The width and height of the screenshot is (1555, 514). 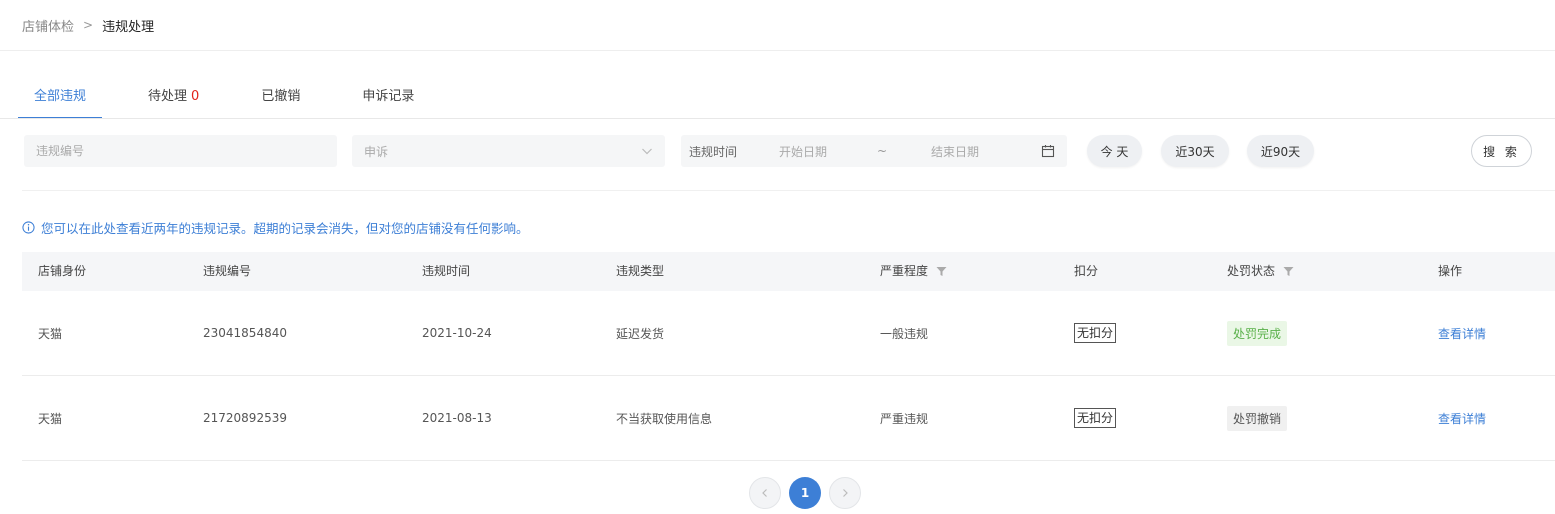 I want to click on tab-pending: 待处理 0, so click(x=173, y=99).